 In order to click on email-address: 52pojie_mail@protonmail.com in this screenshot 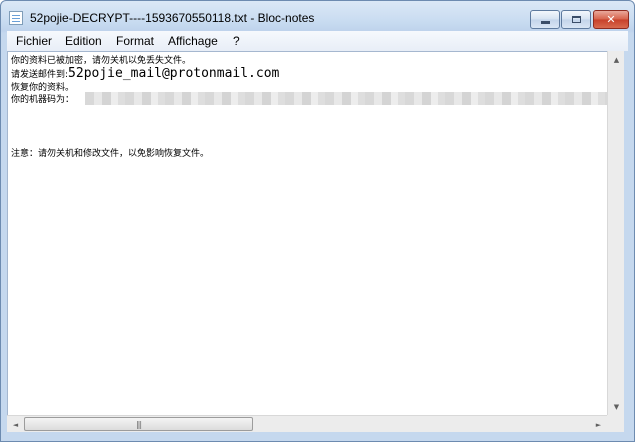, I will do `click(174, 73)`.